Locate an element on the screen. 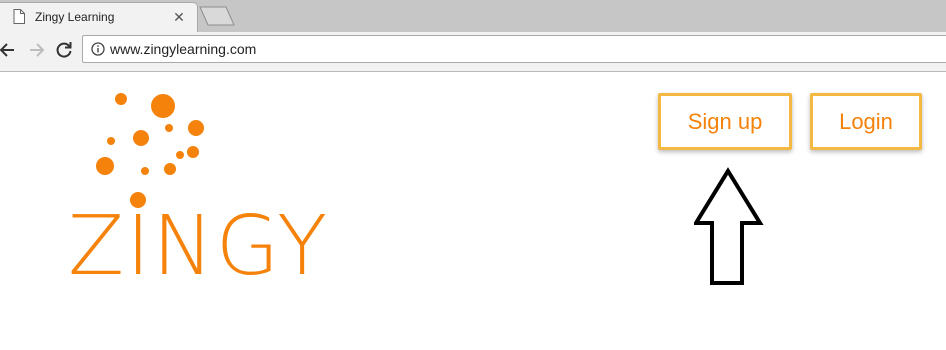 This screenshot has height=350, width=946. logo-text: ZINGY is located at coordinates (199, 246).